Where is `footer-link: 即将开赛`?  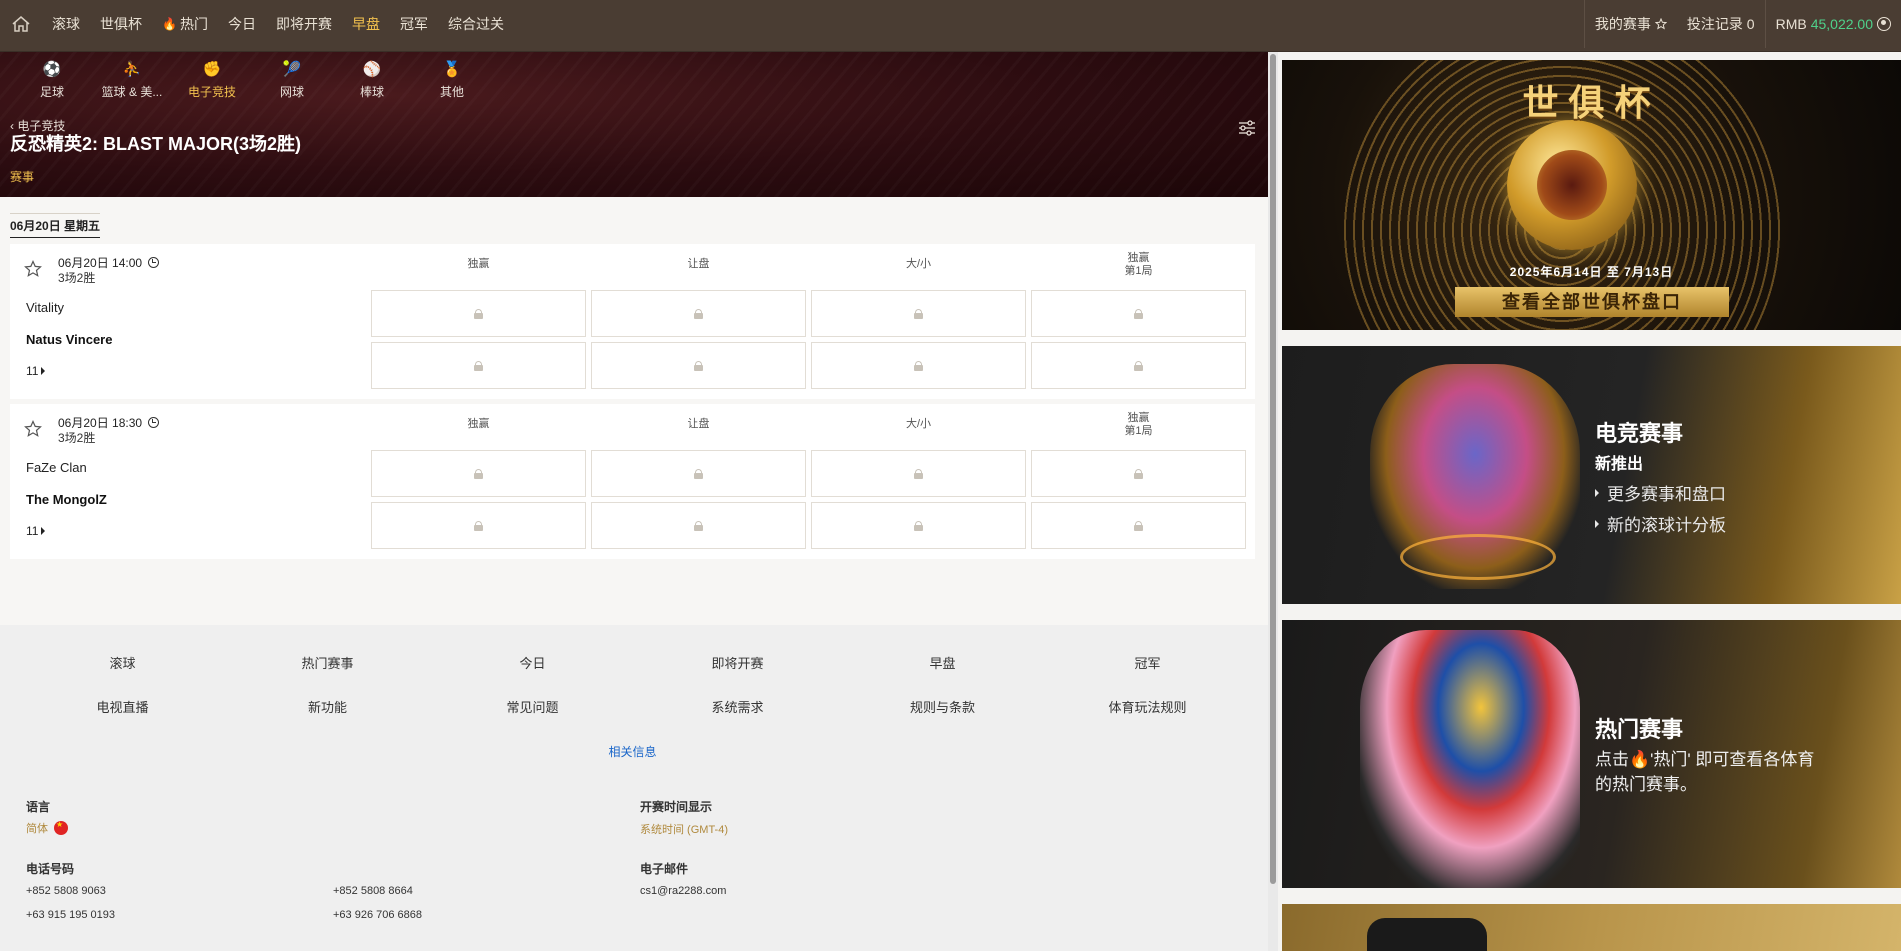 footer-link: 即将开赛 is located at coordinates (737, 662).